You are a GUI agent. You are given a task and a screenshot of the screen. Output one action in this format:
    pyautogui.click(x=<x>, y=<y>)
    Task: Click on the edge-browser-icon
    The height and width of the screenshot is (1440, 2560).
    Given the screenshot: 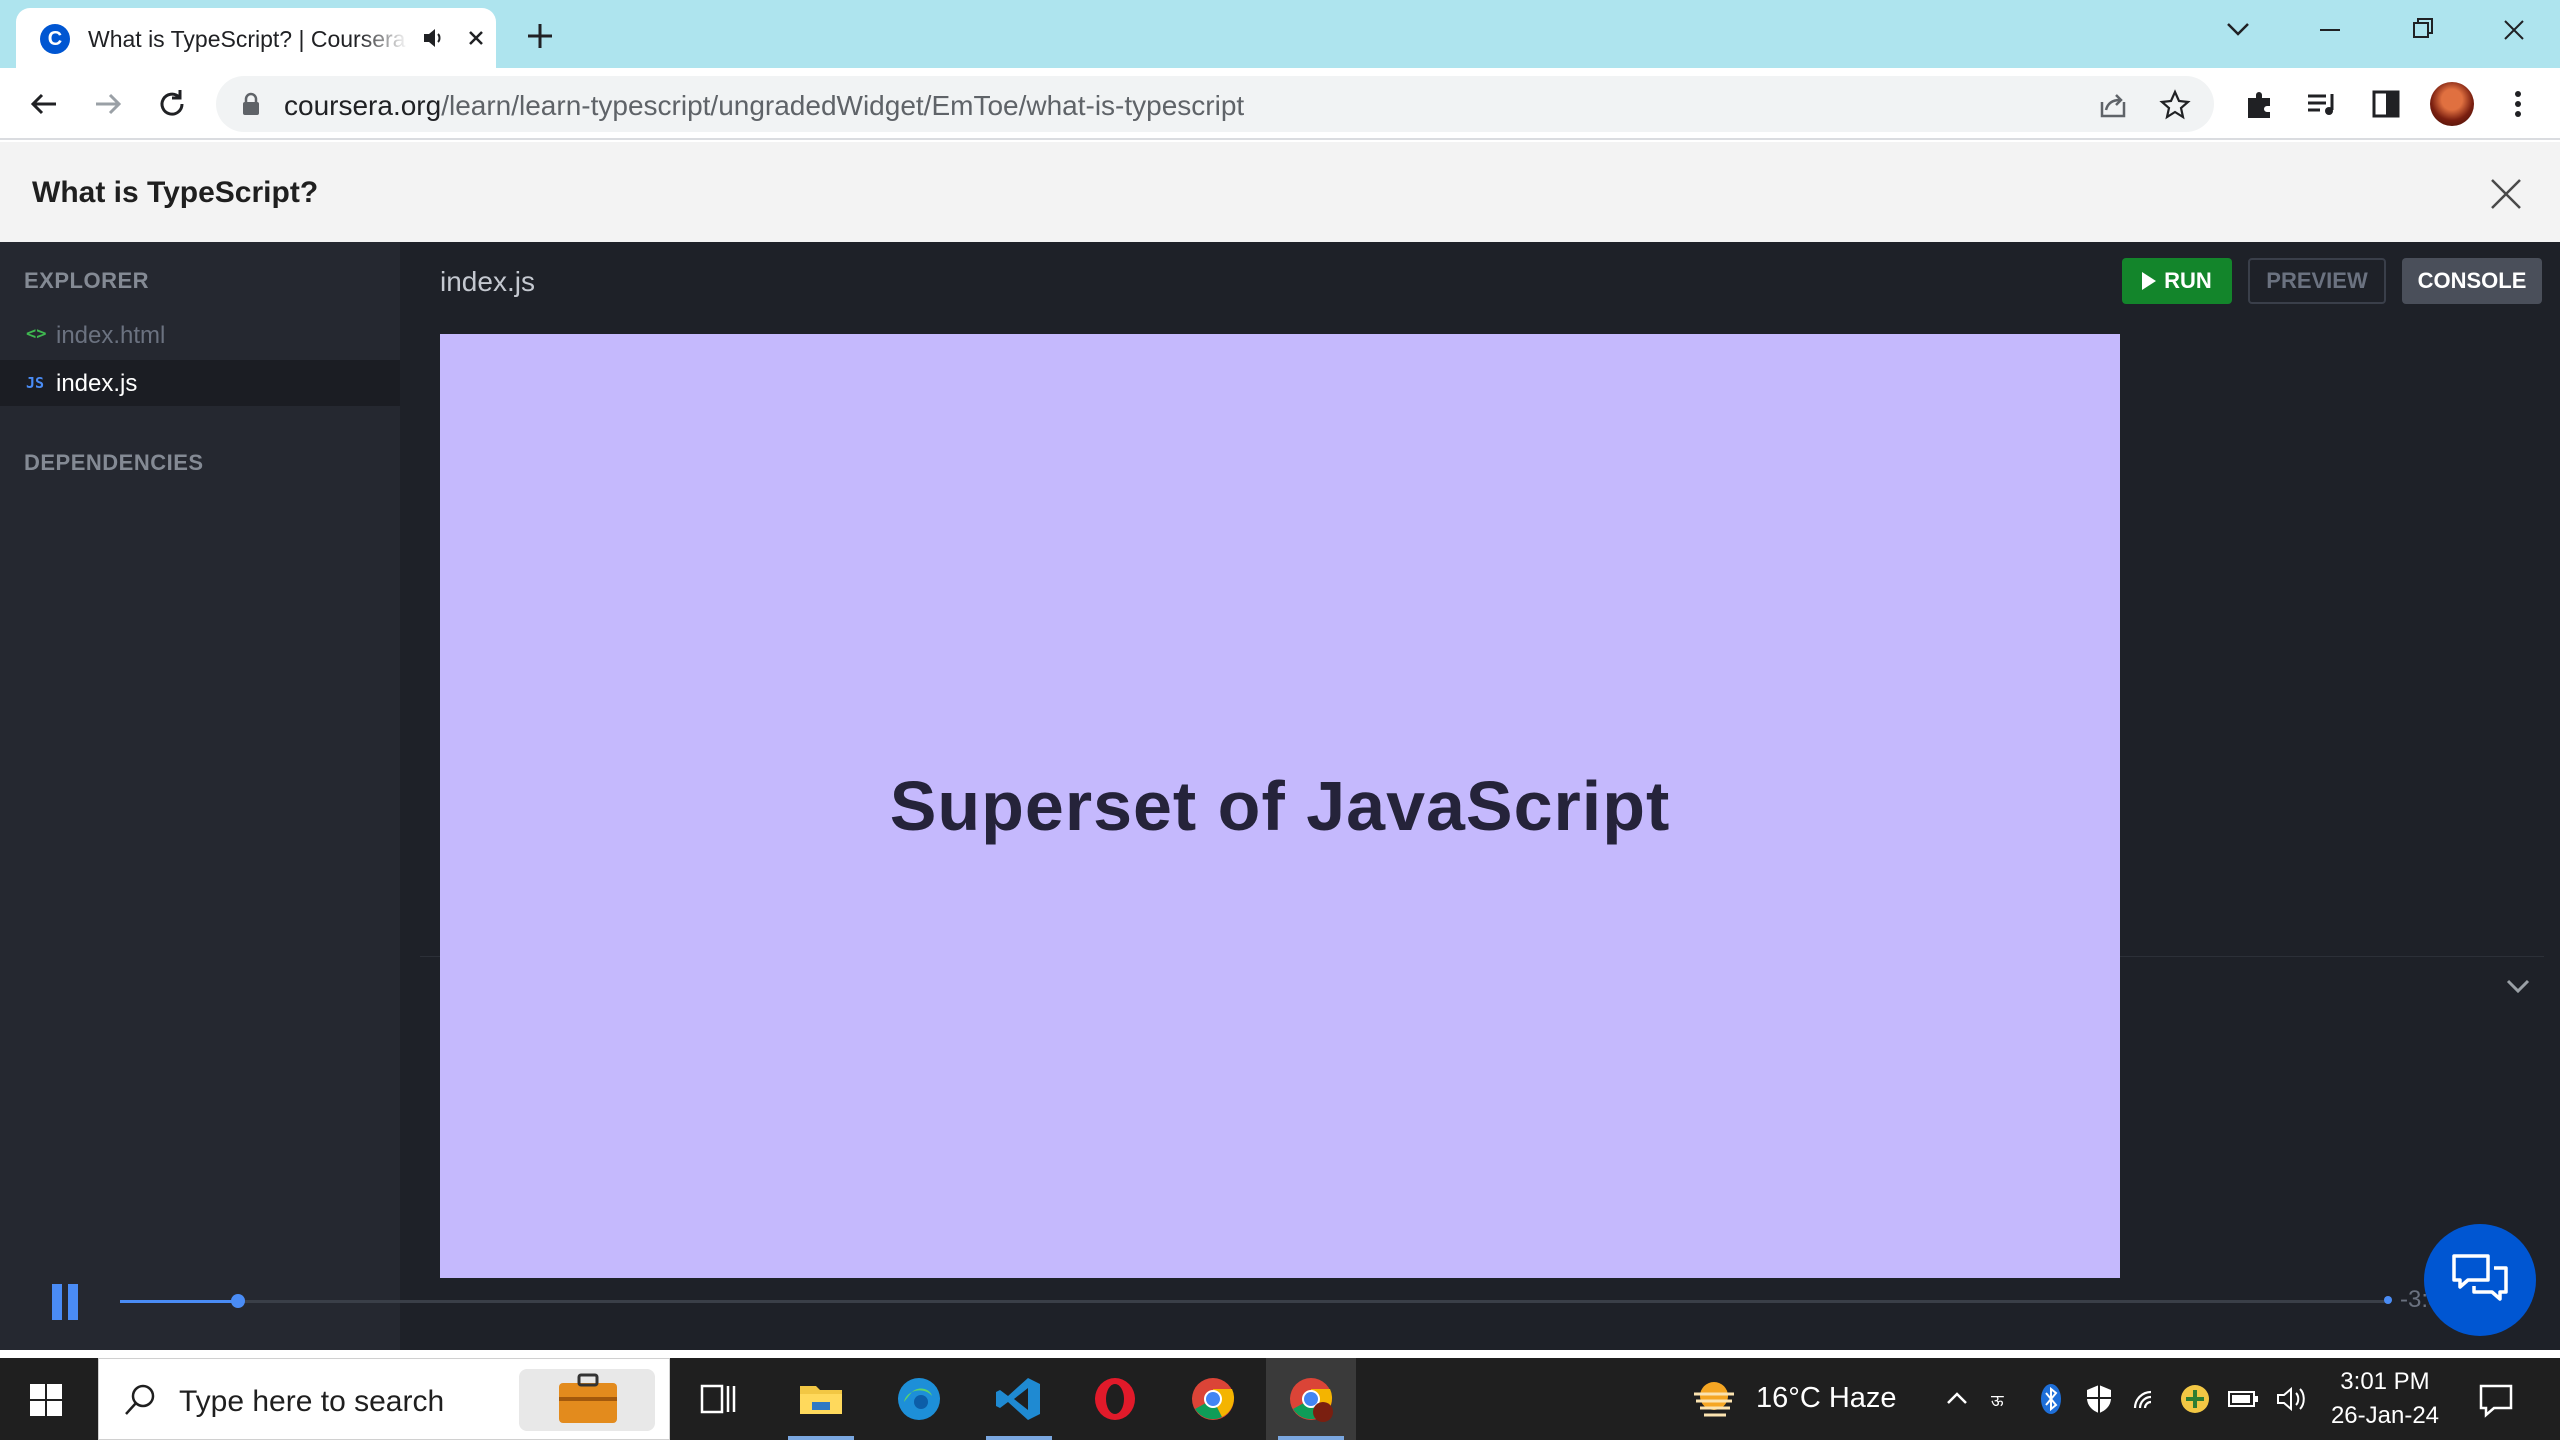 What is the action you would take?
    pyautogui.click(x=919, y=1399)
    